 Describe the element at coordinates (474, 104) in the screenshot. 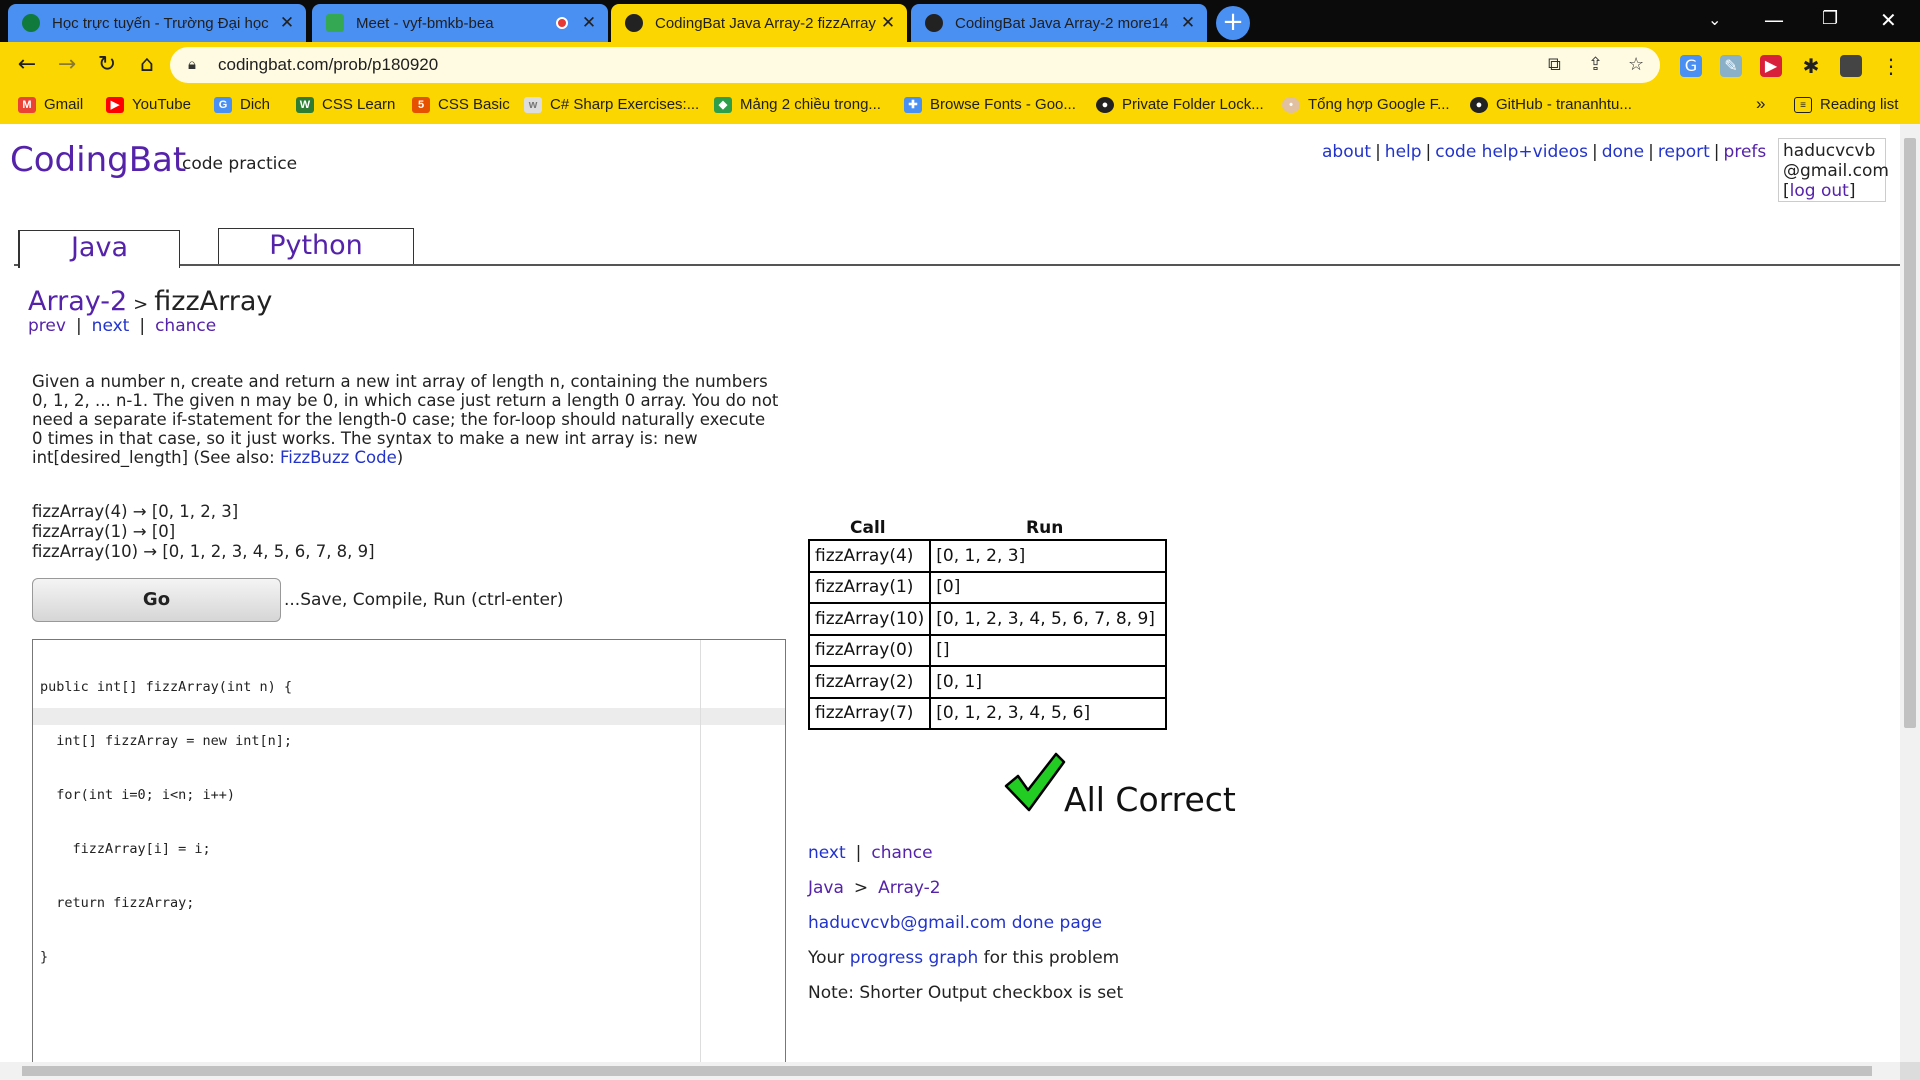

I see `bookmark-label: CSS Basic` at that location.